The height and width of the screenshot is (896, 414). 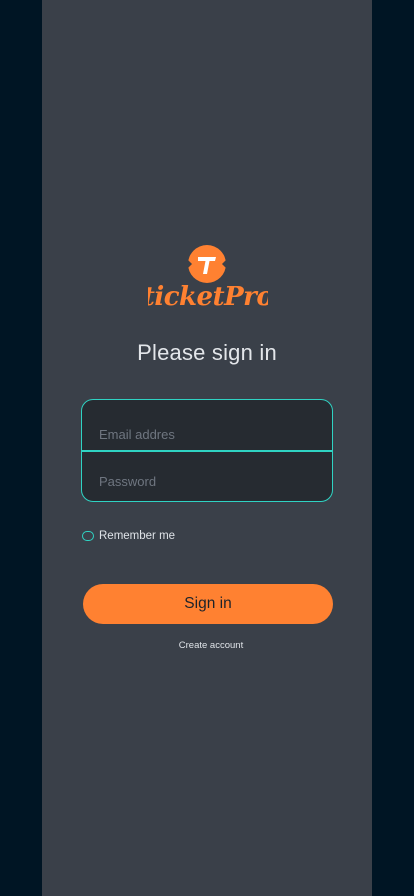 I want to click on email-field, so click(x=207, y=434).